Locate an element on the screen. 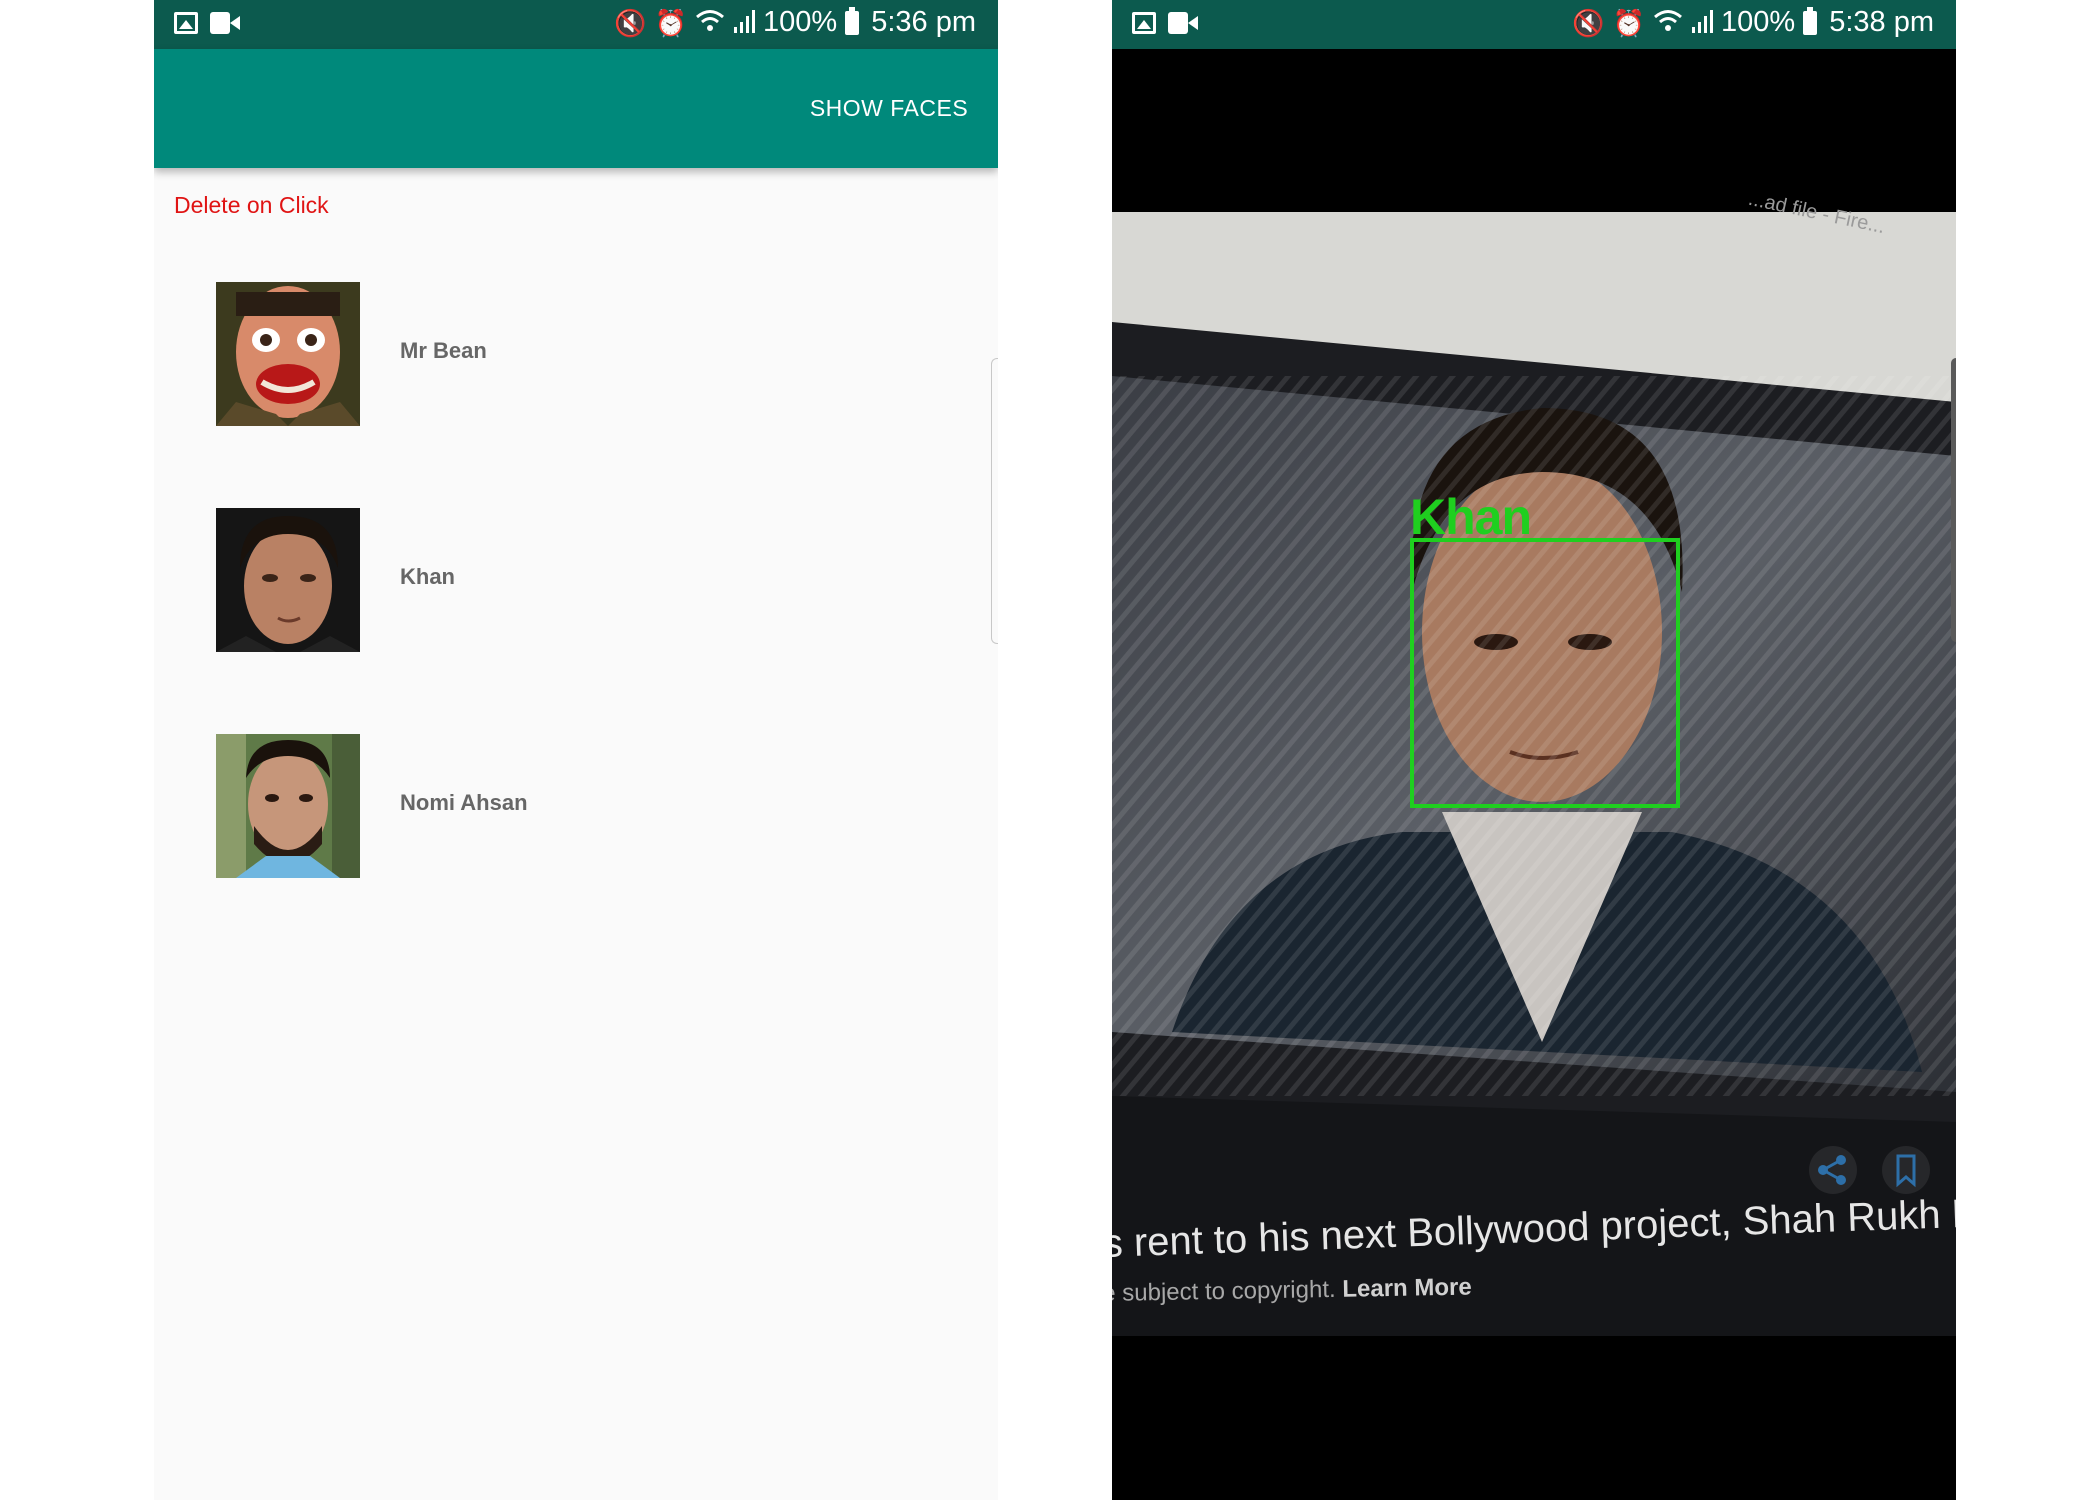 This screenshot has width=2088, height=1500. bookmark-icon is located at coordinates (1906, 1170).